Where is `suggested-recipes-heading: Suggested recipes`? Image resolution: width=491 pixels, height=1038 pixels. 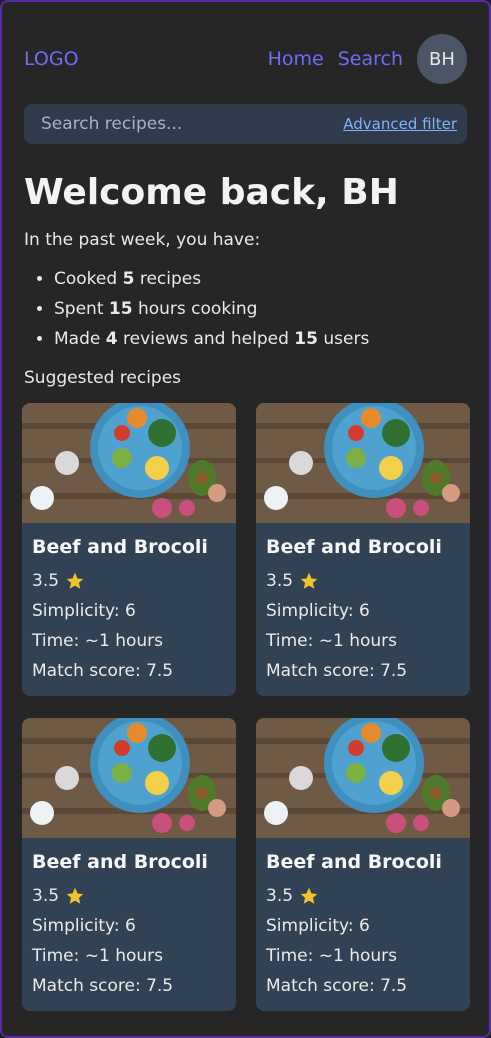
suggested-recipes-heading: Suggested recipes is located at coordinates (103, 378).